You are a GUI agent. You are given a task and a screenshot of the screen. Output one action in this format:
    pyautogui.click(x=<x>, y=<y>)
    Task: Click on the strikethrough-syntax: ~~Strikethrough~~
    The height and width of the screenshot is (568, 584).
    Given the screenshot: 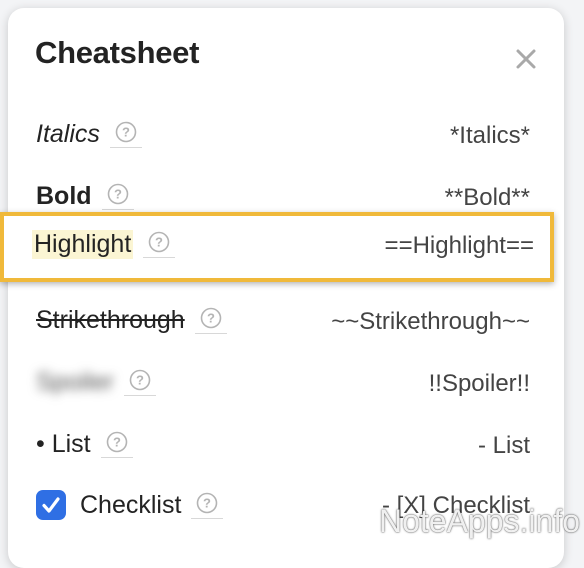 What is the action you would take?
    pyautogui.click(x=430, y=322)
    